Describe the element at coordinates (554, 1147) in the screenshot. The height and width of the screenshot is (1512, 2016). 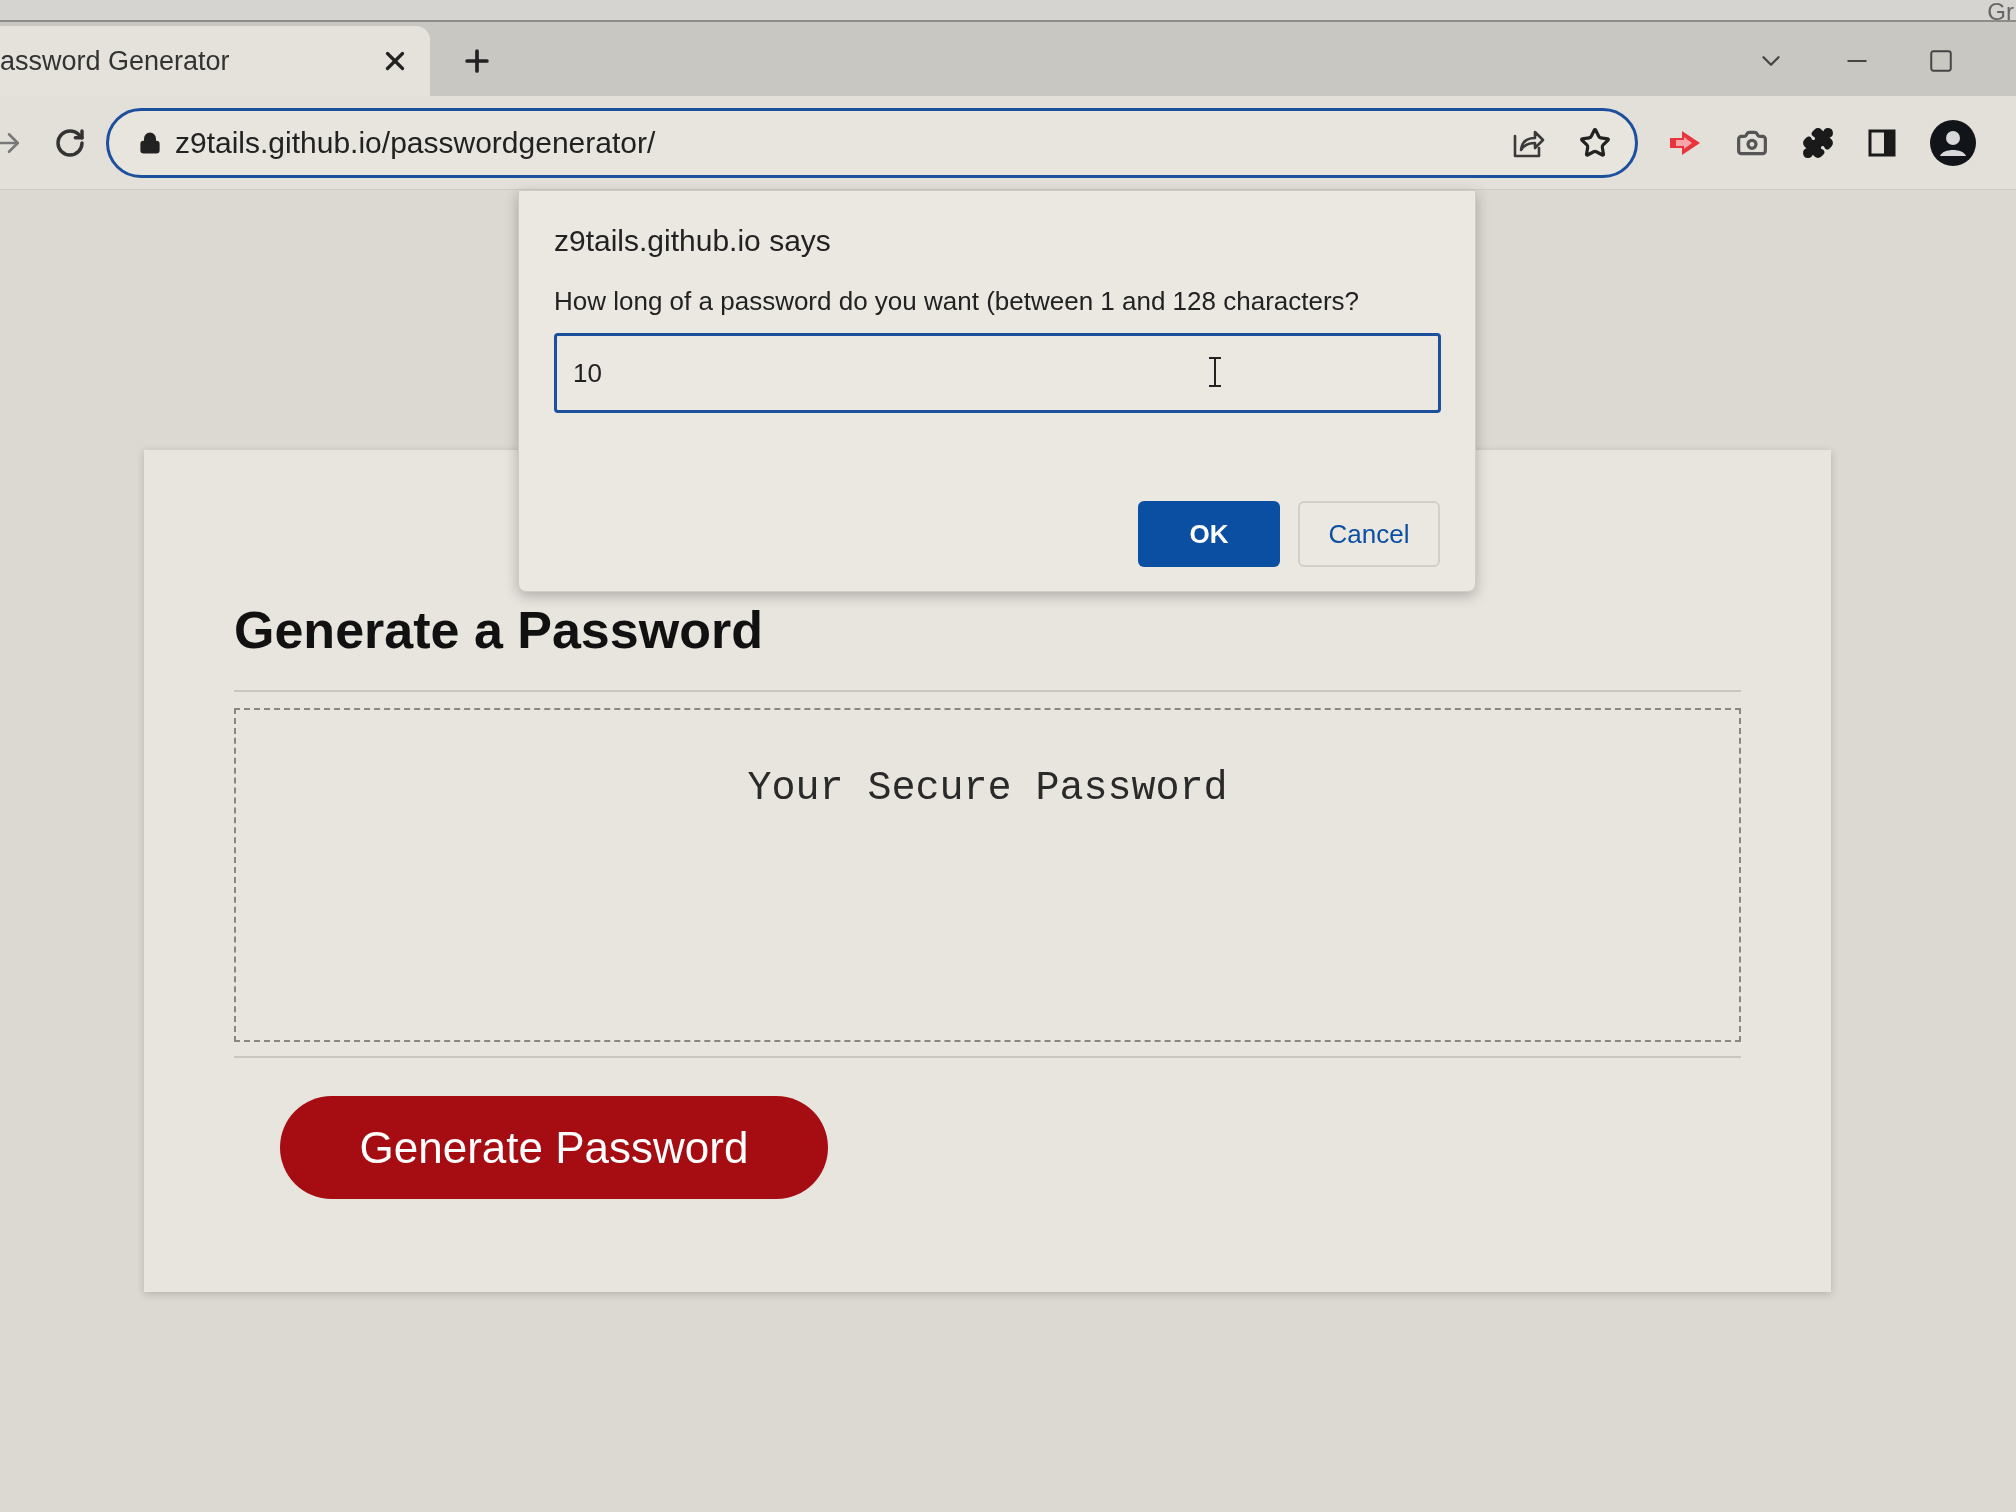
I see `generate-password-button: Generate Password` at that location.